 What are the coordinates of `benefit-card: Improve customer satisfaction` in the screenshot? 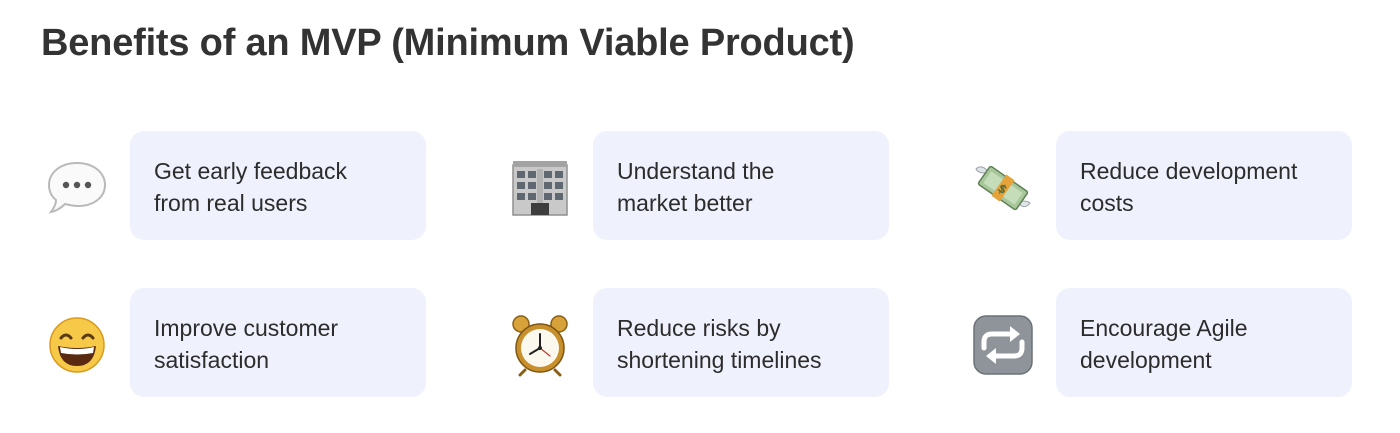 It's located at (278, 342).